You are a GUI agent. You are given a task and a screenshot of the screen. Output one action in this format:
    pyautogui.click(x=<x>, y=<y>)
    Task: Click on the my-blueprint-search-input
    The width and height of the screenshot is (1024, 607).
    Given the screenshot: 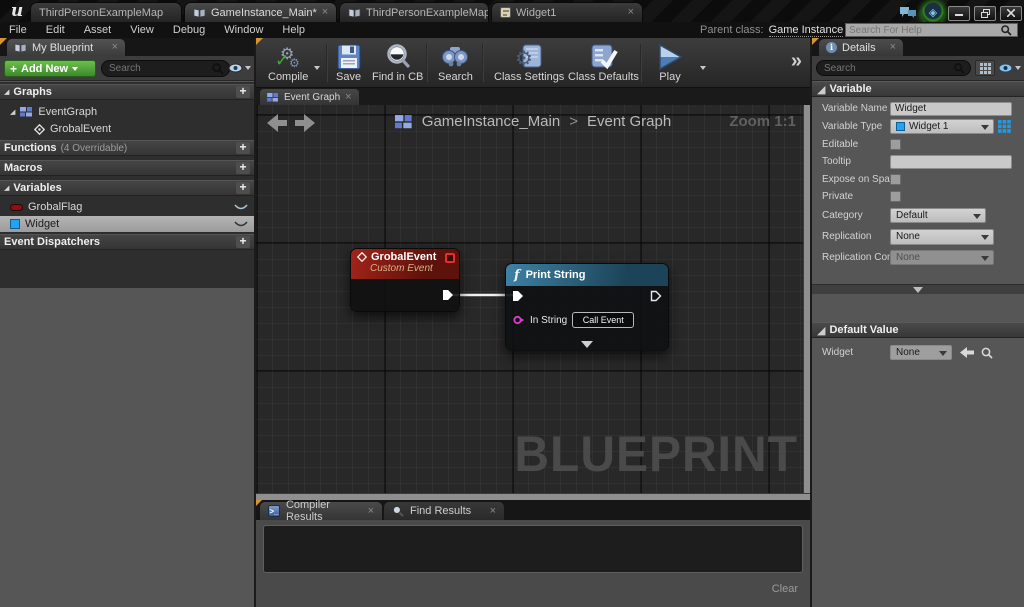 What is the action you would take?
    pyautogui.click(x=157, y=68)
    